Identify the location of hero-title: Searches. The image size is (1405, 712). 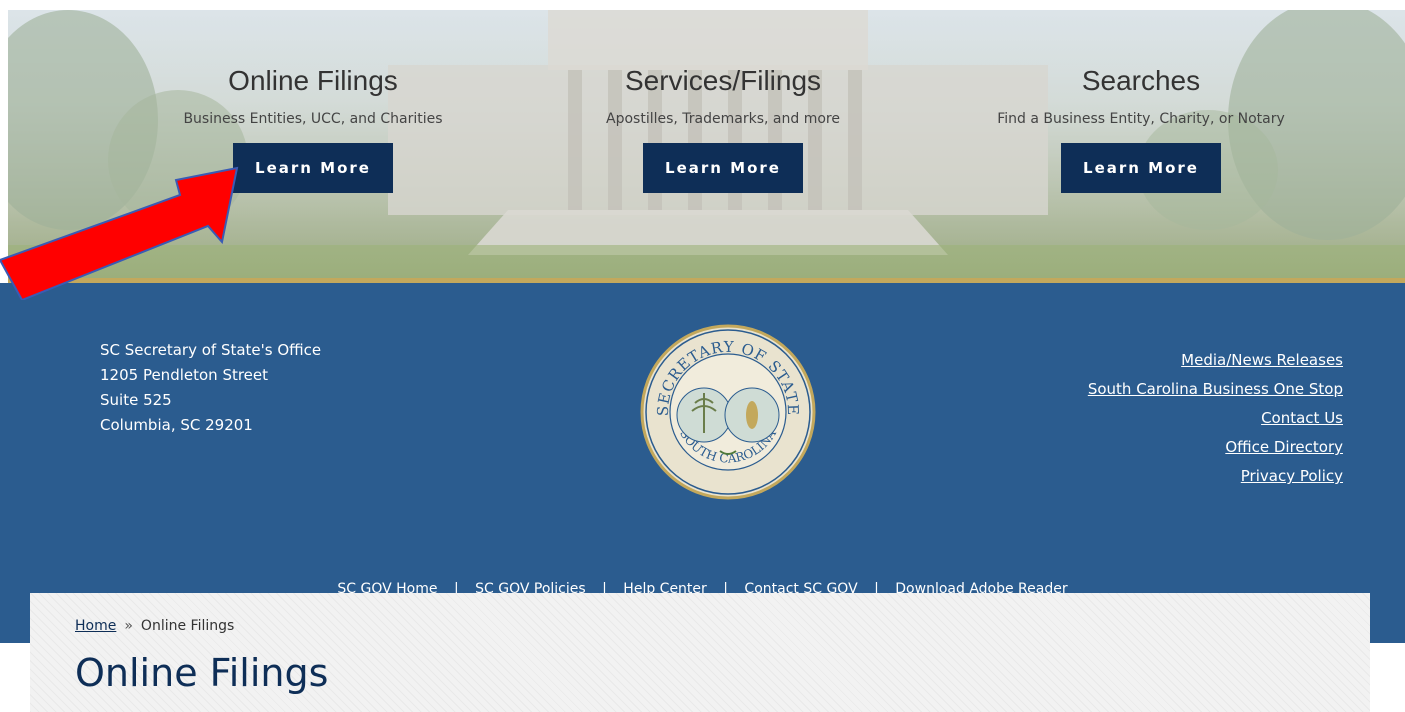
(1141, 80).